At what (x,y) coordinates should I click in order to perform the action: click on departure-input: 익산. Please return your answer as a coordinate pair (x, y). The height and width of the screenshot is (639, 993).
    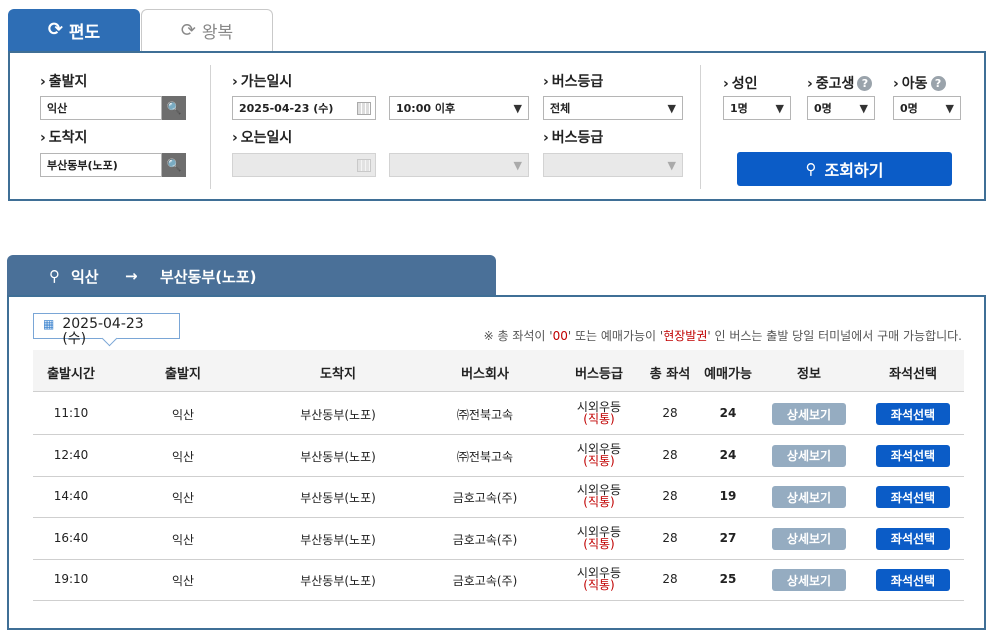
    Looking at the image, I should click on (101, 108).